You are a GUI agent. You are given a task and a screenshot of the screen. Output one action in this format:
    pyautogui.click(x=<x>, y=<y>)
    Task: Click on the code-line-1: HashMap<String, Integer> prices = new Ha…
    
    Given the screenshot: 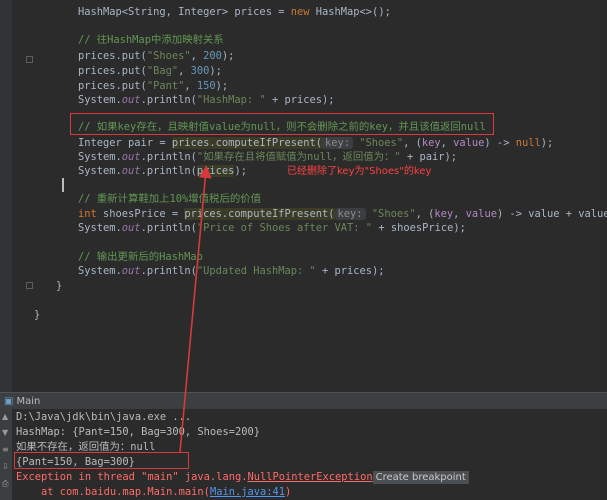 What is the action you would take?
    pyautogui.click(x=234, y=12)
    